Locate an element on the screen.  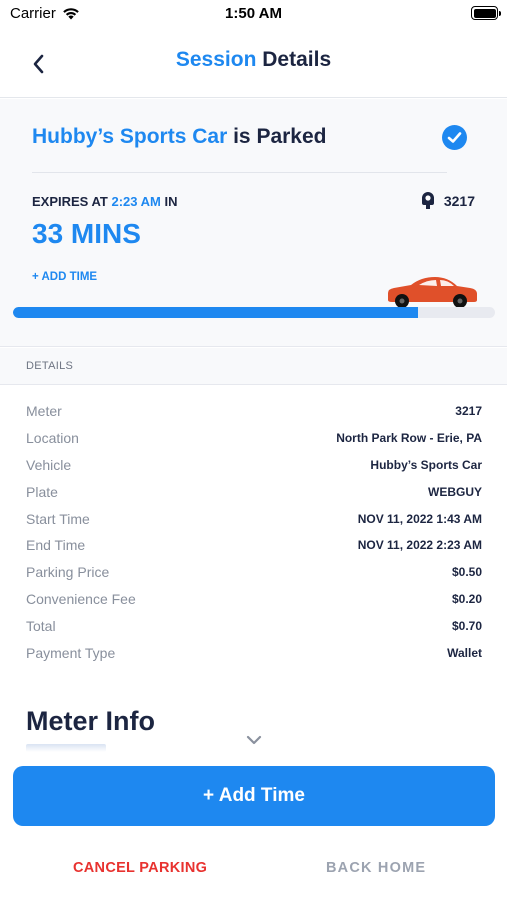
detail-label: Total is located at coordinates (41, 626).